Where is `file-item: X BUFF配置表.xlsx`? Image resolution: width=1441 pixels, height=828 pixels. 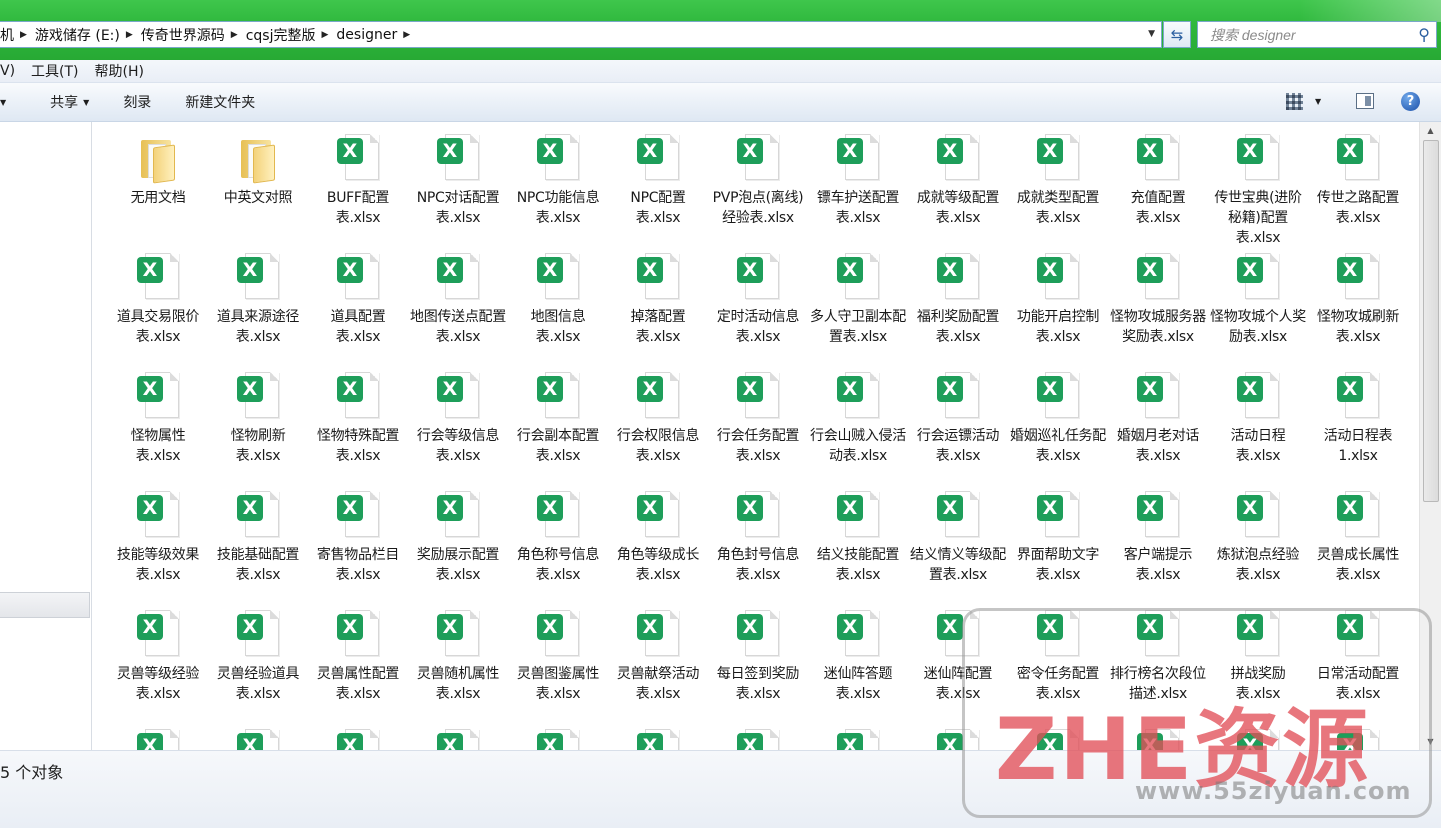 file-item: X BUFF配置表.xlsx is located at coordinates (358, 180).